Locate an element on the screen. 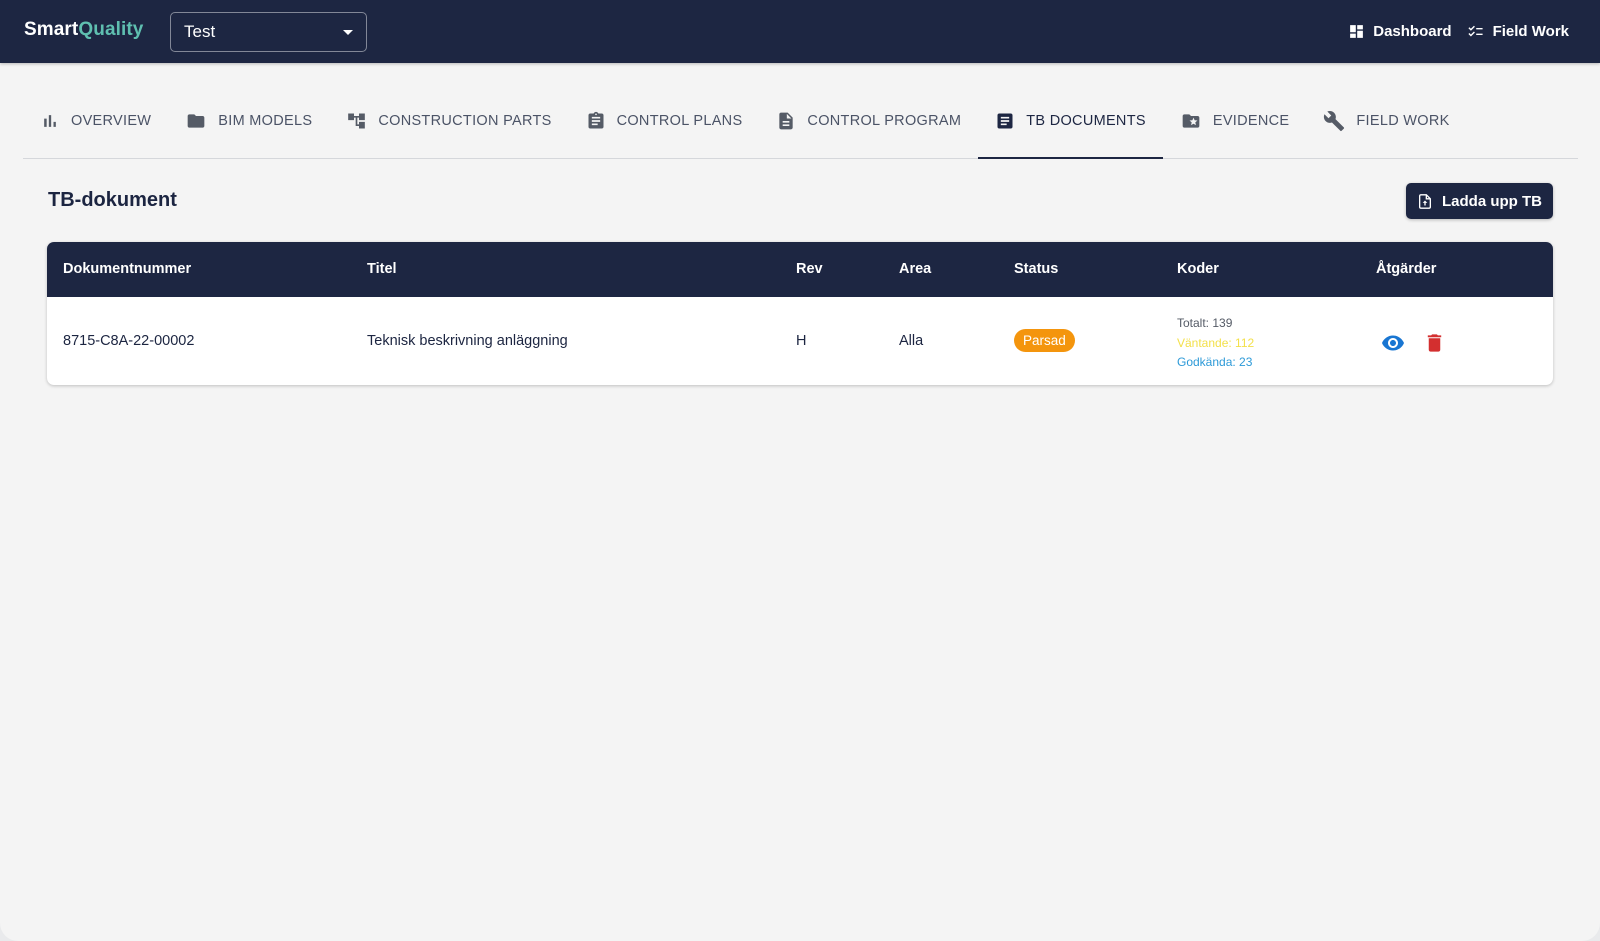  bar-chart-icon is located at coordinates (50, 121).